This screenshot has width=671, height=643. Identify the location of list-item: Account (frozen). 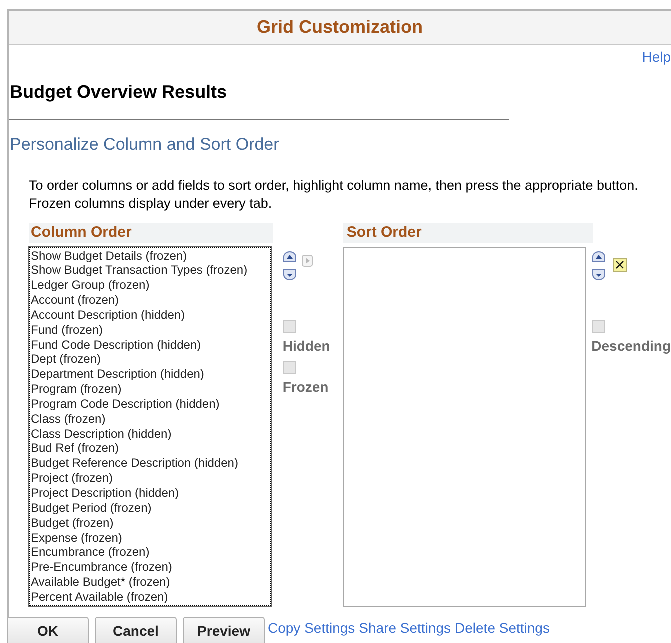
(150, 300).